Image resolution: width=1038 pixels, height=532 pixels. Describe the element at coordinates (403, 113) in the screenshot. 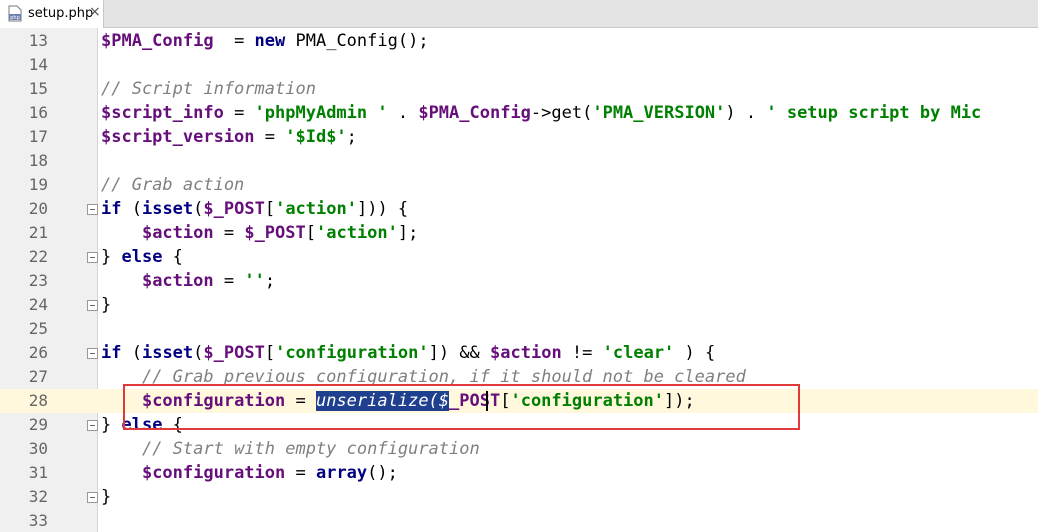

I see `code-token: .` at that location.